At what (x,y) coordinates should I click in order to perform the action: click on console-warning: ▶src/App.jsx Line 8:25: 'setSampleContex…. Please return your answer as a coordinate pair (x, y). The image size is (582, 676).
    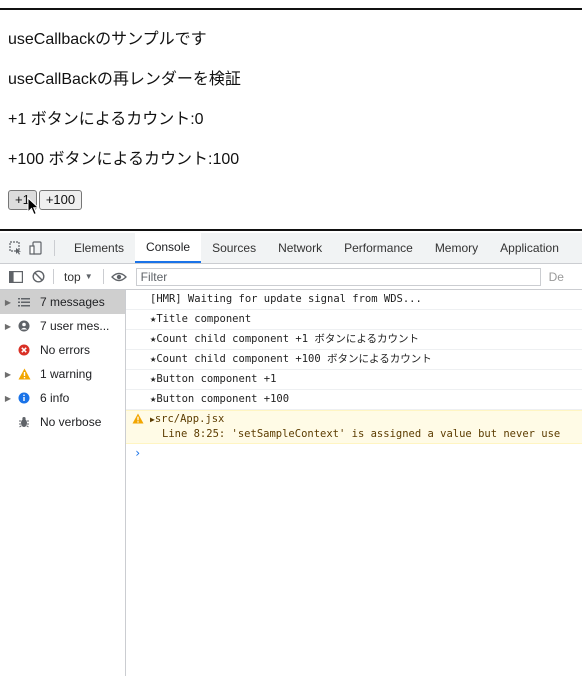
    Looking at the image, I should click on (354, 427).